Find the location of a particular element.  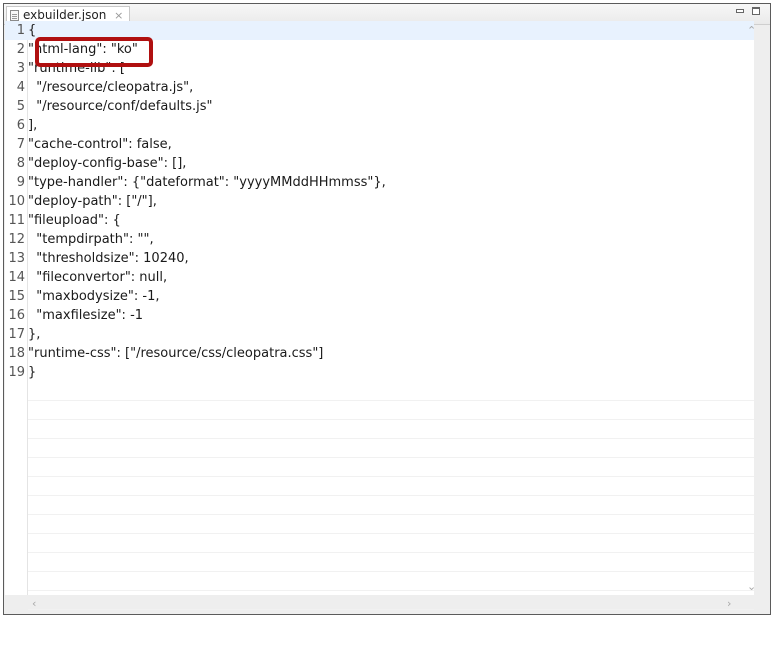

code-line: 16 "maxfilesize": -1 is located at coordinates (379, 315).